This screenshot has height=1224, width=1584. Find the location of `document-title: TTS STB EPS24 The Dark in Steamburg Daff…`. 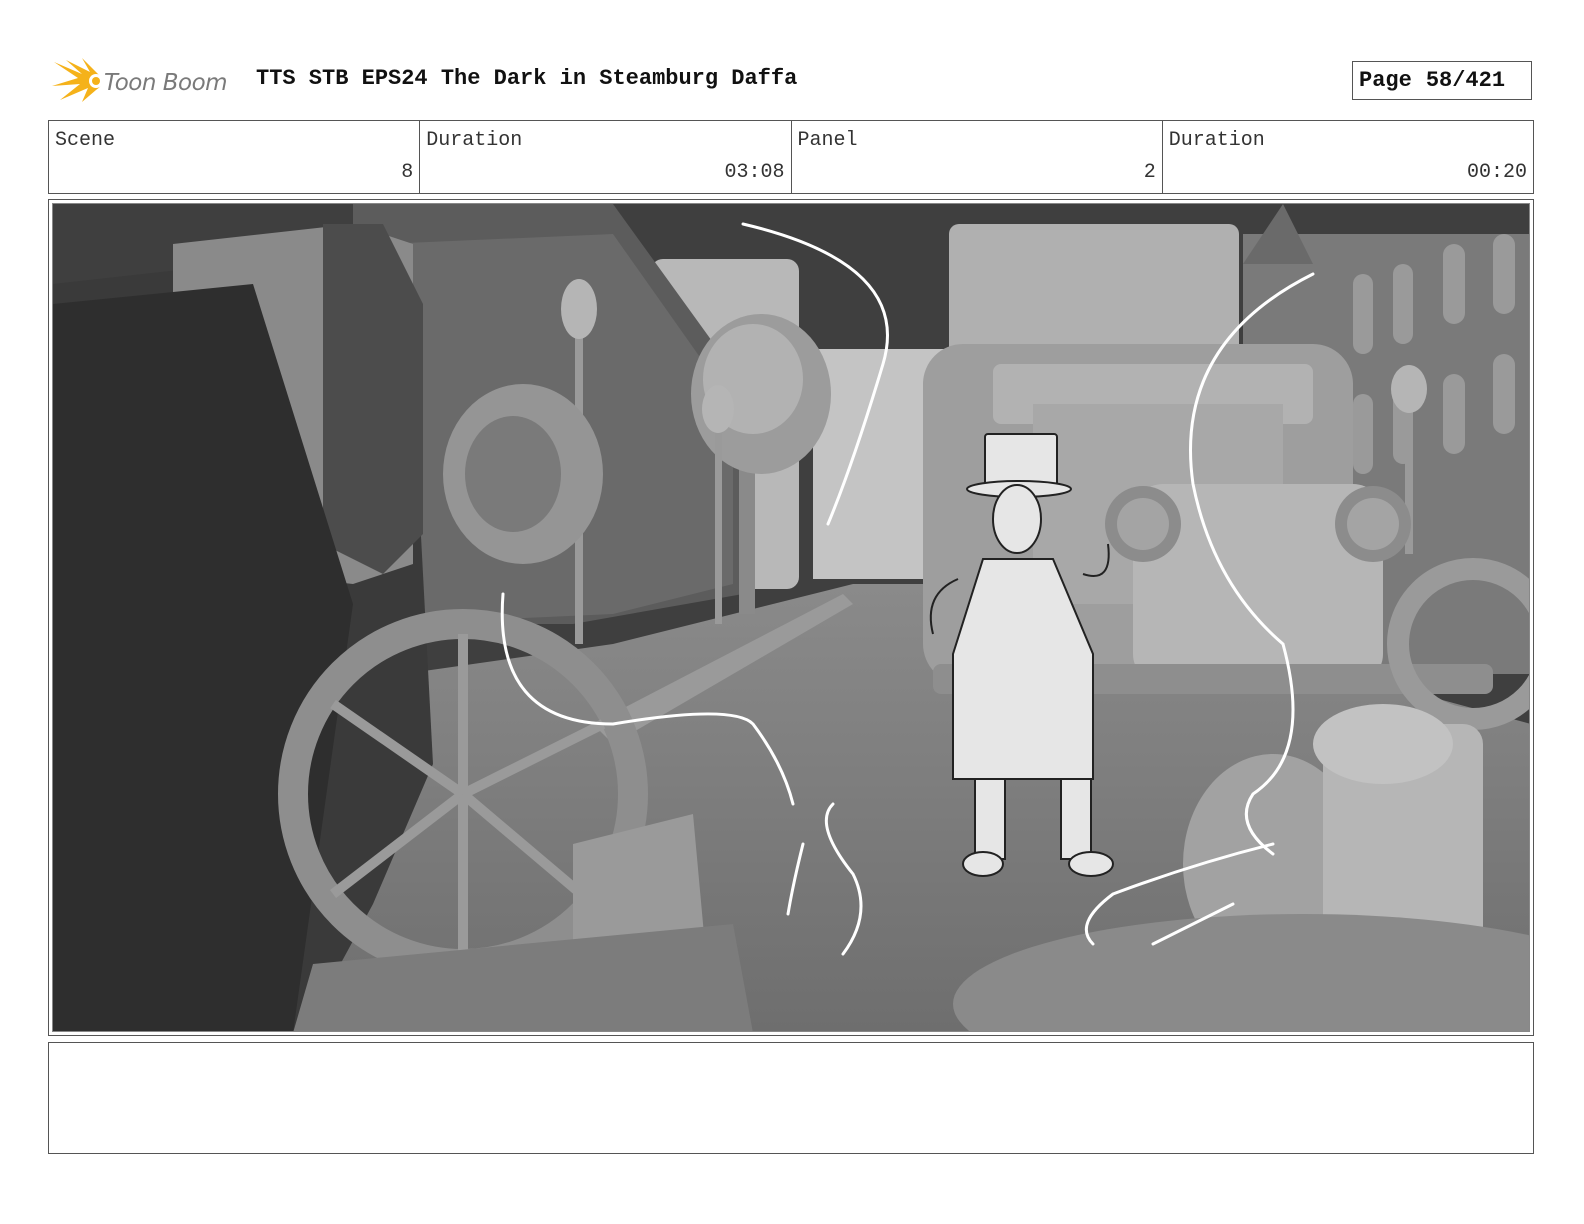

document-title: TTS STB EPS24 The Dark in Steamburg Daff… is located at coordinates (527, 78).